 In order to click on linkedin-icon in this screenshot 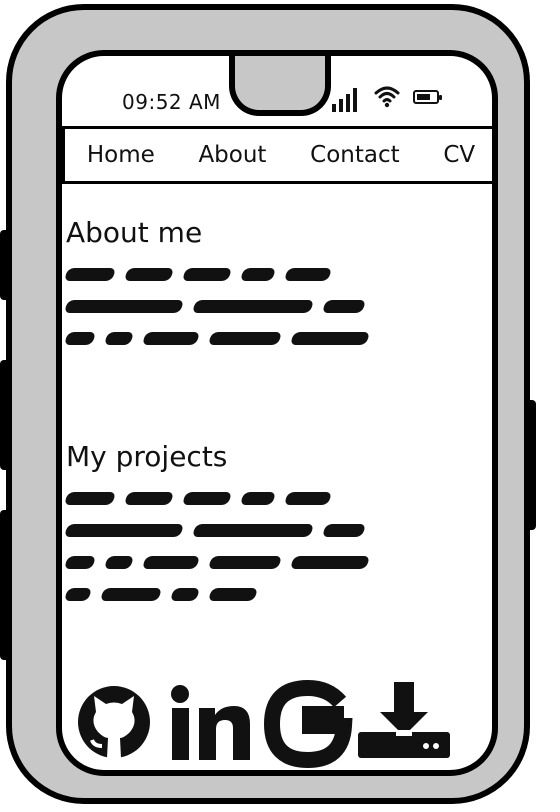, I will do `click(210, 722)`.